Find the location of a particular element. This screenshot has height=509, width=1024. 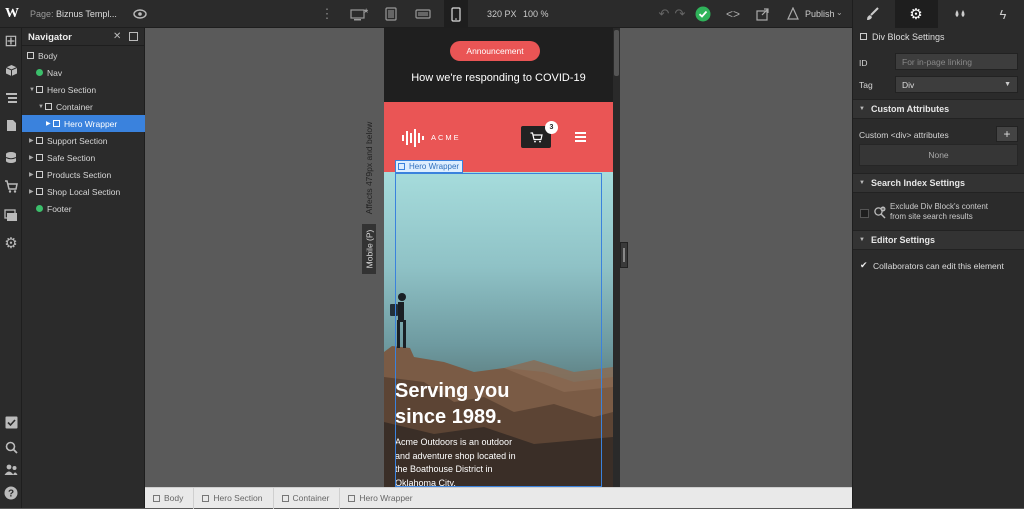

database-icon is located at coordinates (11, 157).